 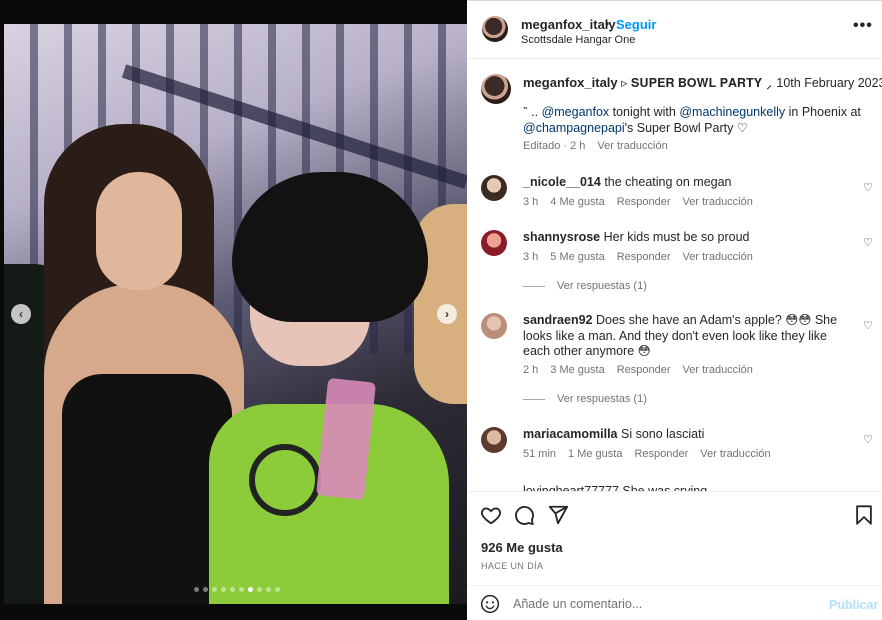 I want to click on caption-edited: Editado · 2 h, so click(x=554, y=146).